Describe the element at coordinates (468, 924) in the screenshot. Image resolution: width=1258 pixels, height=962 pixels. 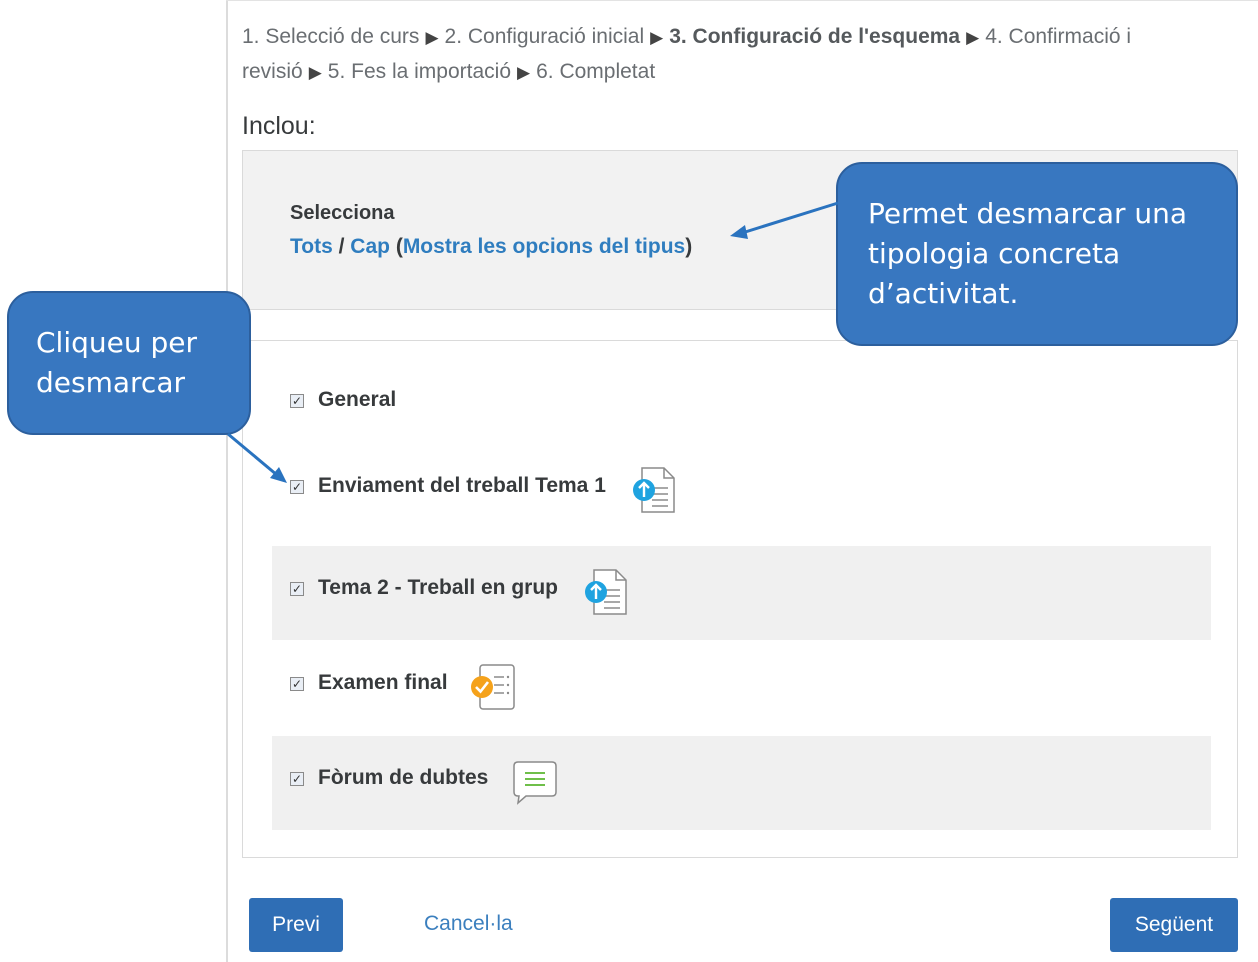
I see `cancel-link: Cancel·la` at that location.